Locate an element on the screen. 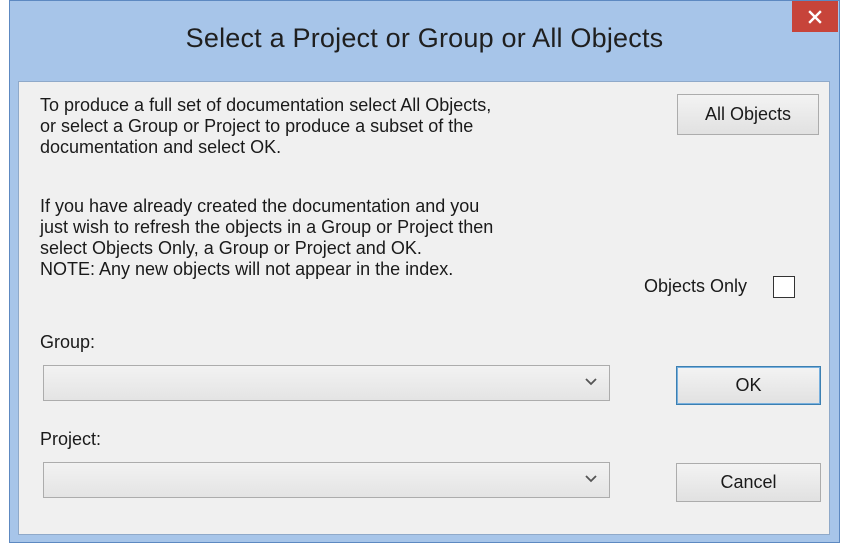 The image size is (850, 554). close-button is located at coordinates (815, 16).